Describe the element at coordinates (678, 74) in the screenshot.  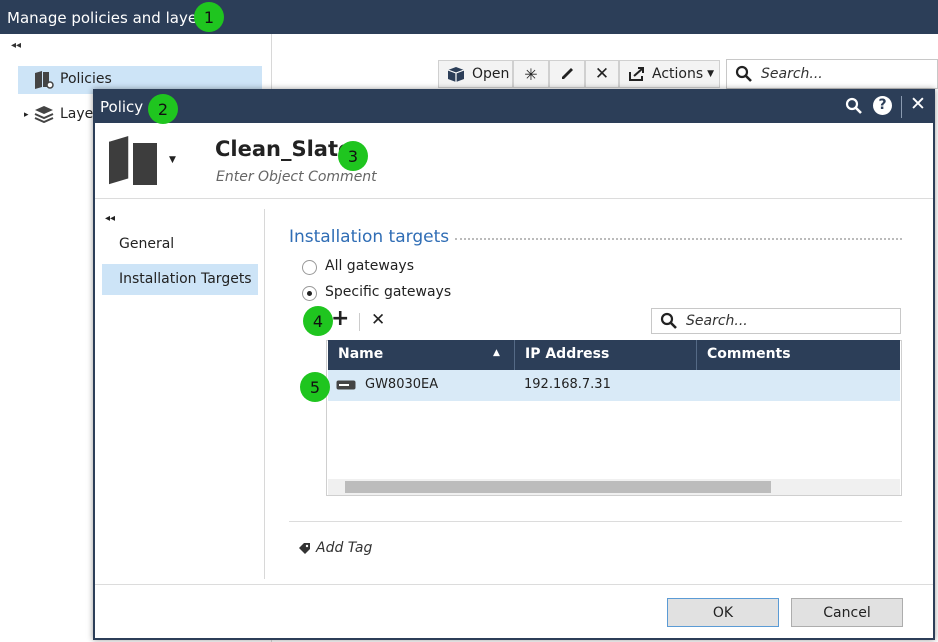
I see `actions-button-label: Actions` at that location.